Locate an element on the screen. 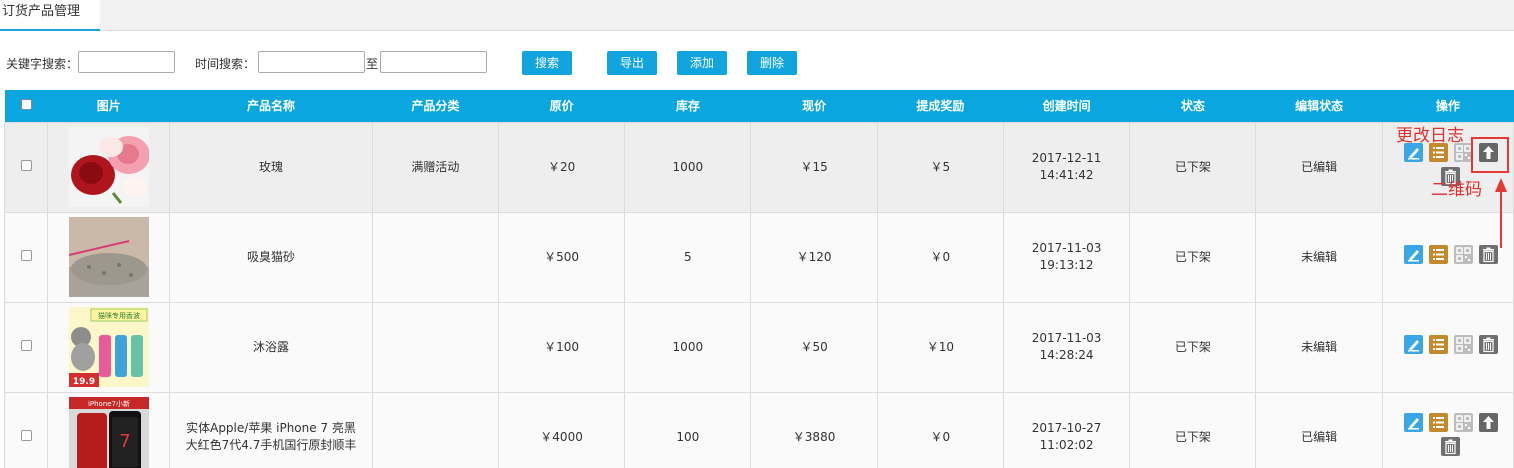 This screenshot has width=1514, height=468. created-time: 2017-11-03 19:13:12 is located at coordinates (1066, 257).